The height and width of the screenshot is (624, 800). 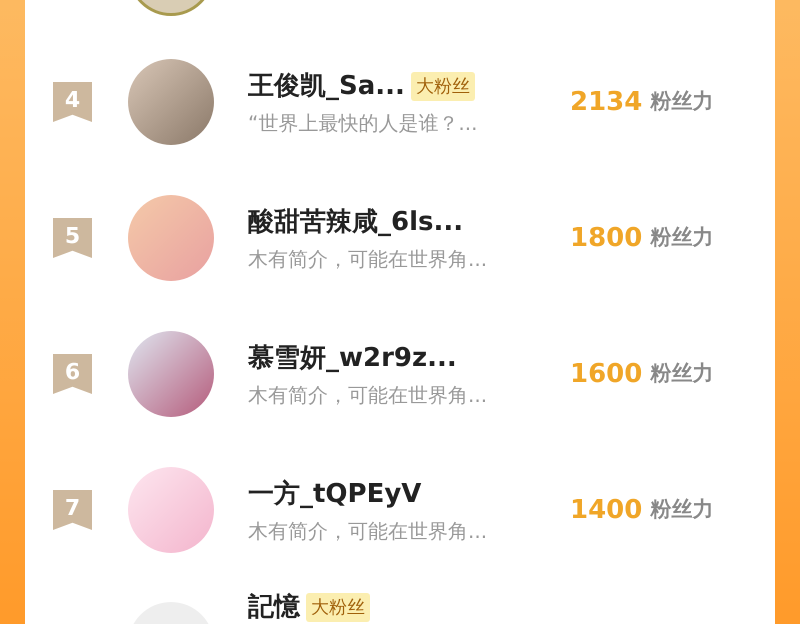 I want to click on user-name: 一方_tQPEyV, so click(x=335, y=494).